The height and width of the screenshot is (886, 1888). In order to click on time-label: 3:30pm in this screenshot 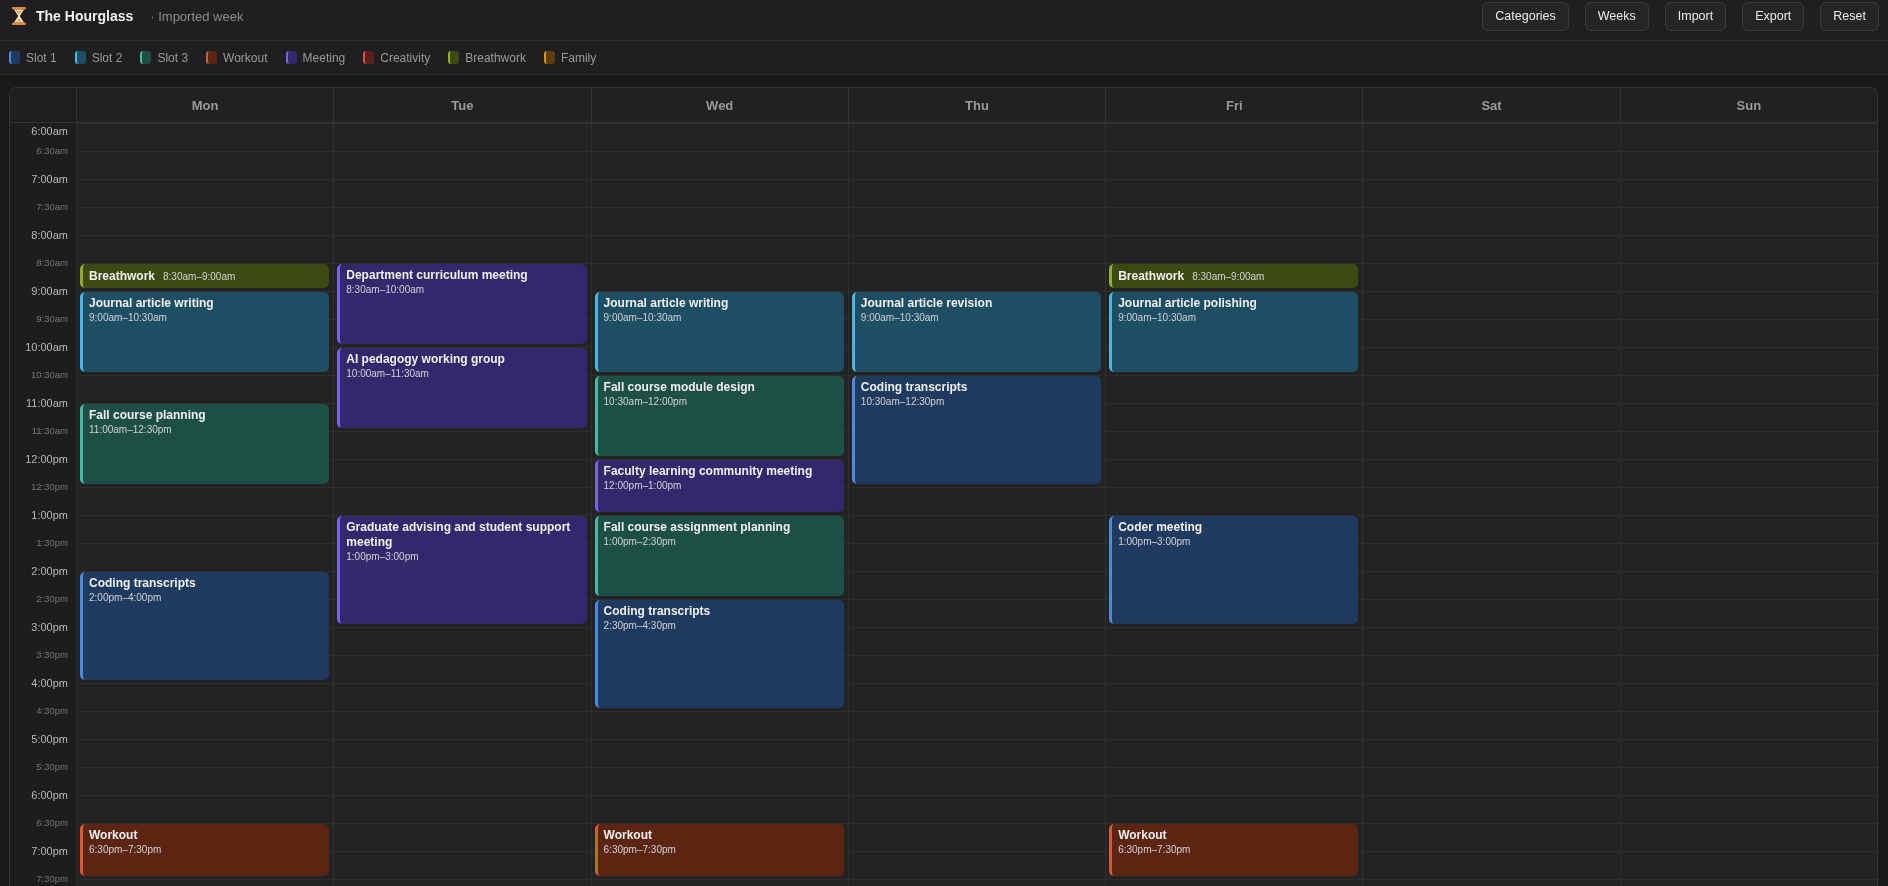, I will do `click(52, 655)`.